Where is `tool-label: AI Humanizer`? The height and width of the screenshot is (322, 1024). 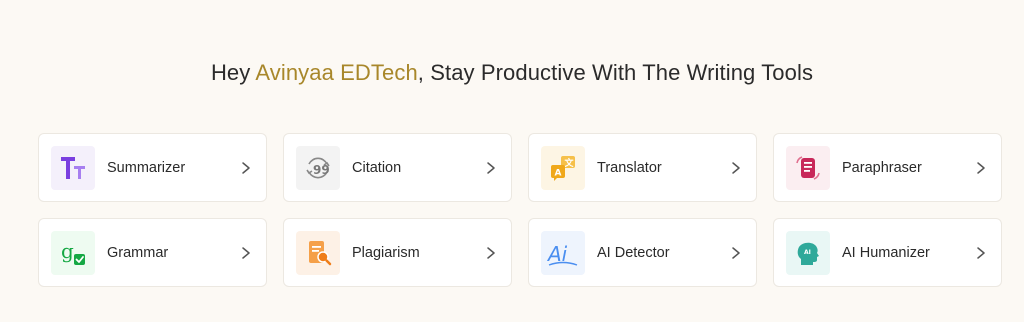 tool-label: AI Humanizer is located at coordinates (886, 252).